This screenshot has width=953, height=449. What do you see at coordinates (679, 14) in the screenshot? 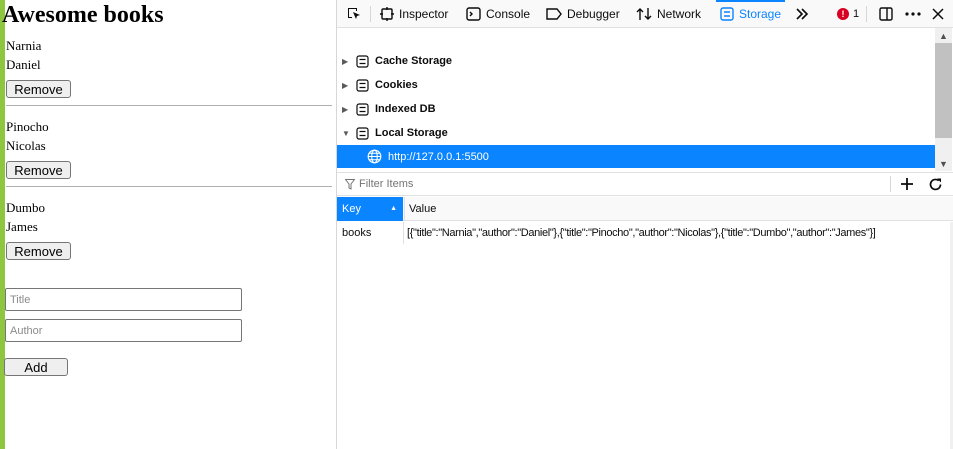
I see `tab-label: Network` at bounding box center [679, 14].